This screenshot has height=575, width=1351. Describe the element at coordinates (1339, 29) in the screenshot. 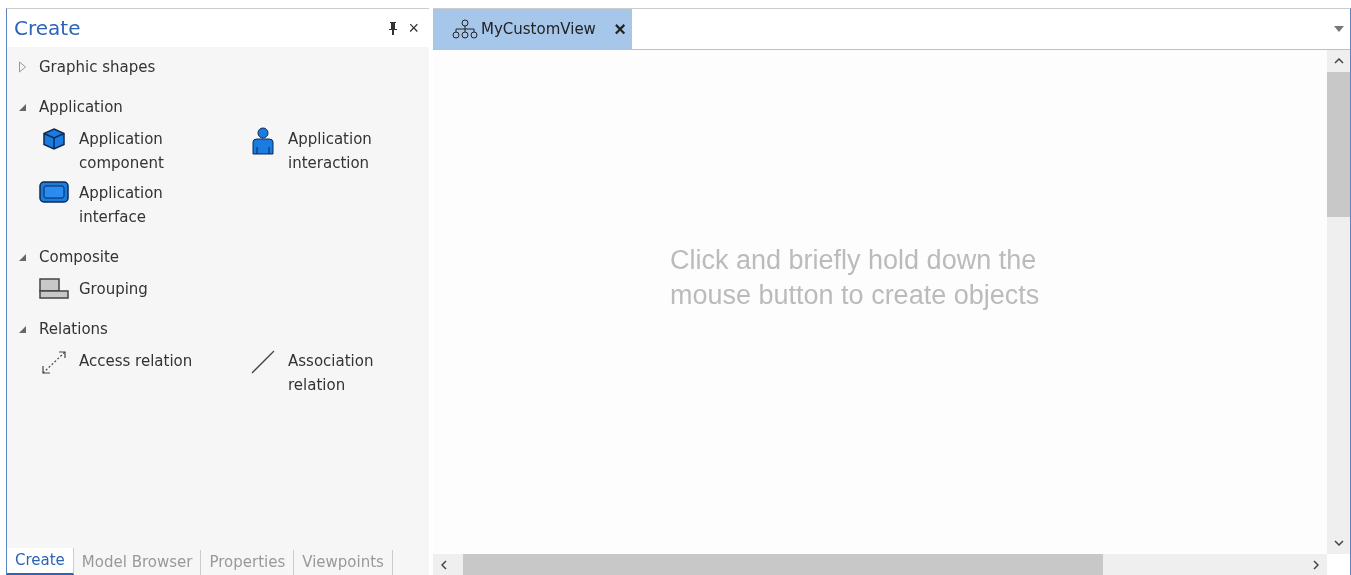

I see `dropdown-icon` at that location.